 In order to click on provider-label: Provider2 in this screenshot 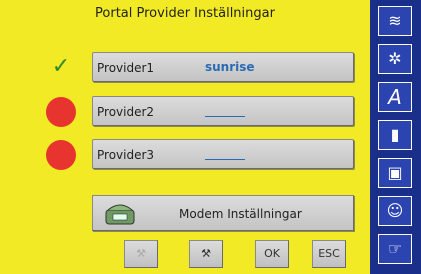, I will do `click(126, 112)`.